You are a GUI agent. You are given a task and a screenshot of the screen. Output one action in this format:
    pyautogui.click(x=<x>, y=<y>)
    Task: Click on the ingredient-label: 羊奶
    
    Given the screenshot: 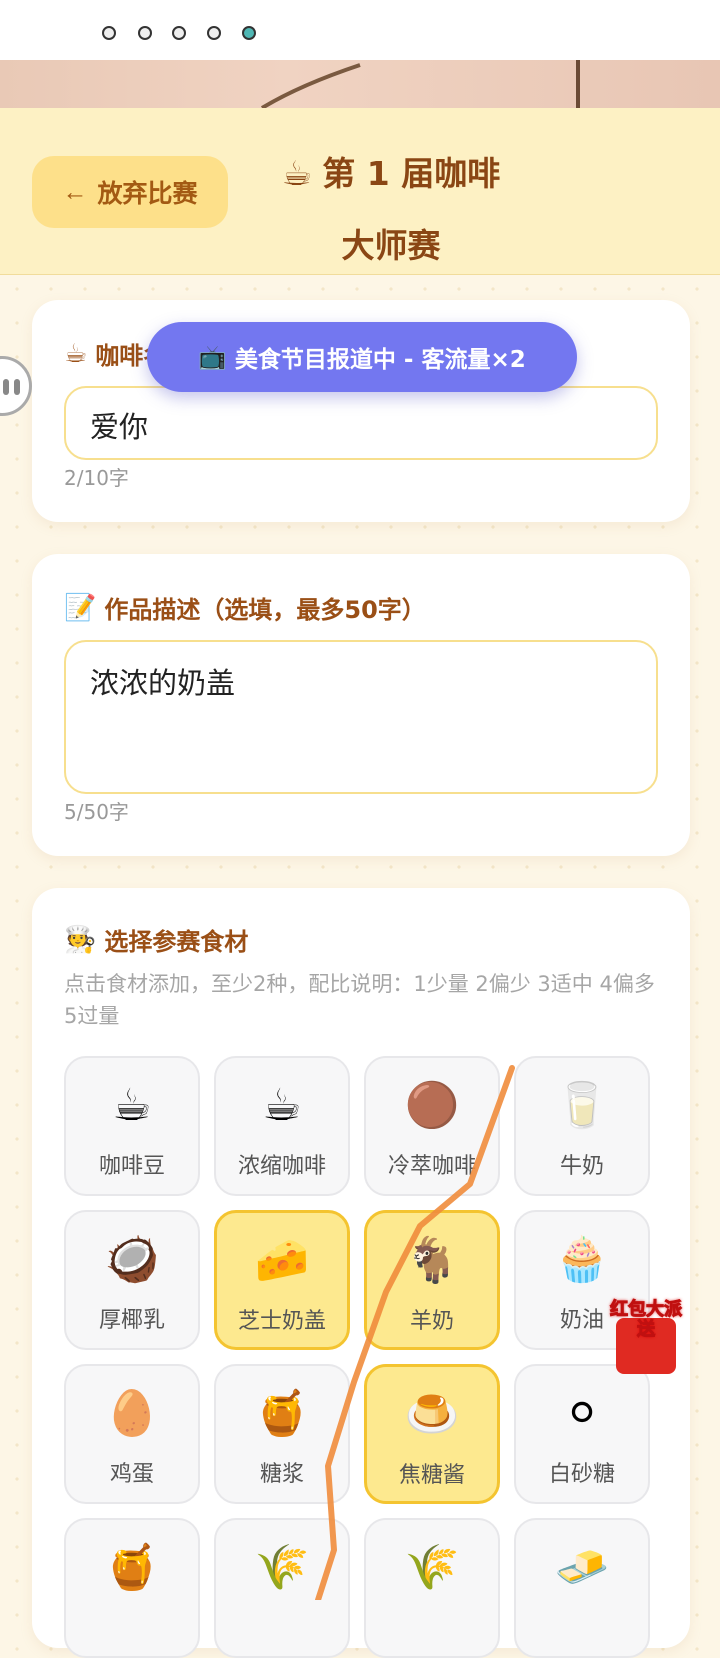 What is the action you would take?
    pyautogui.click(x=431, y=1321)
    